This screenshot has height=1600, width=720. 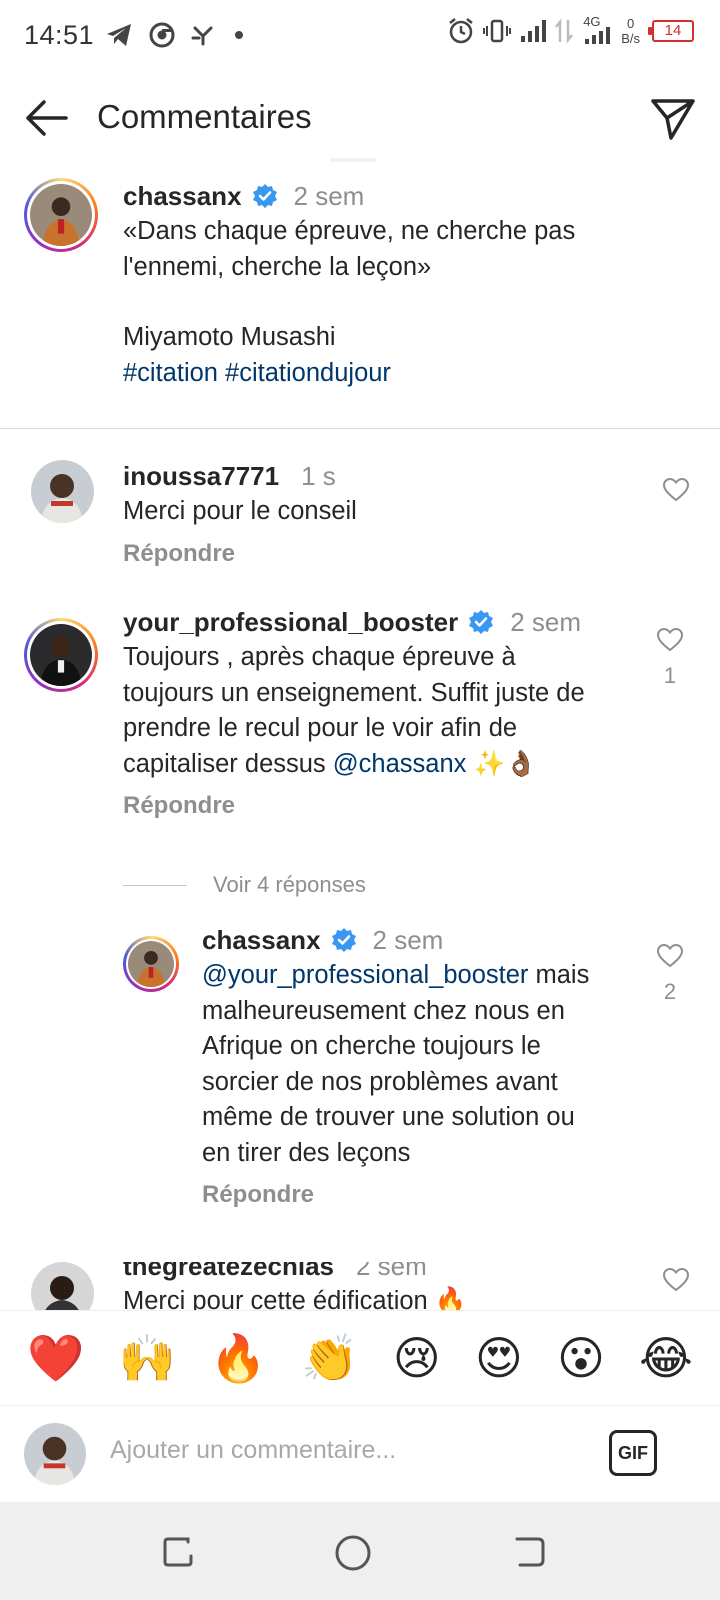 What do you see at coordinates (306, 1152) in the screenshot?
I see `comment-text-line: en tirer des leçons` at bounding box center [306, 1152].